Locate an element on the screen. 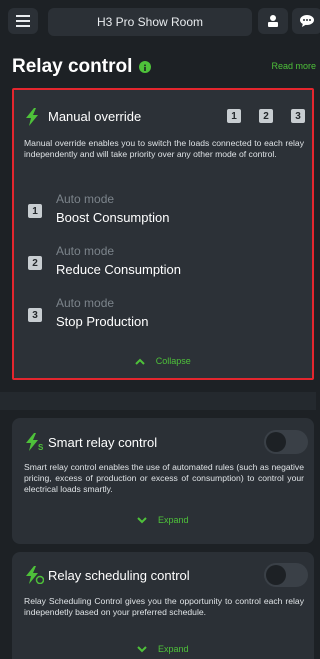  read-more-link: Read more is located at coordinates (293, 66).